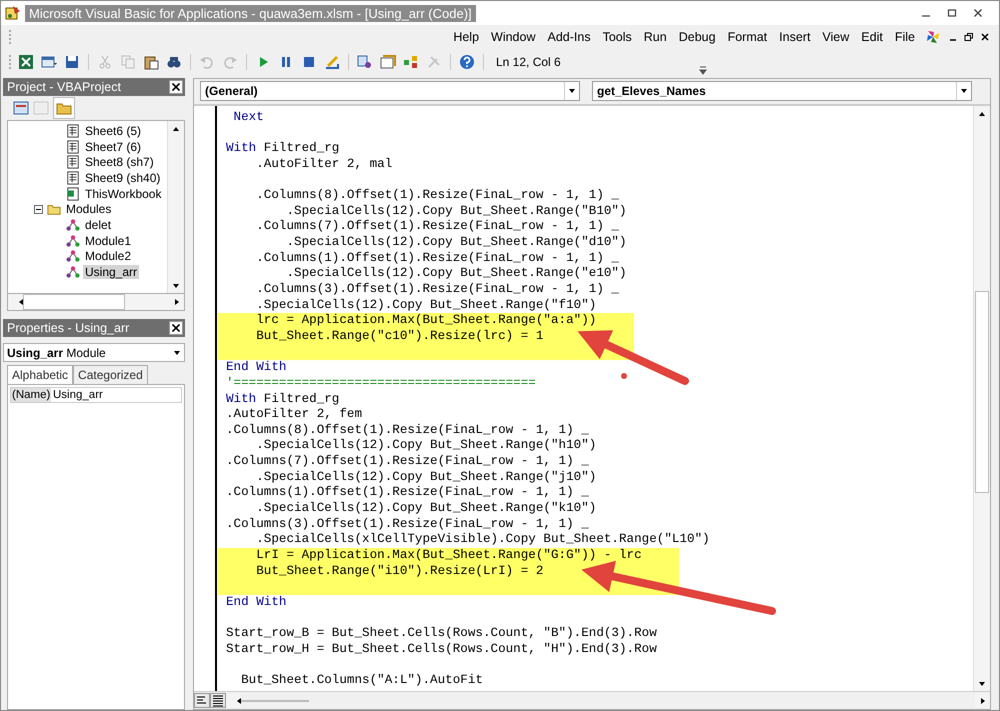 This screenshot has height=711, width=1000. I want to click on window-title: Microsoft Visual Basic for Applications - quawa3em.xlsm - [Using_arr (Code)], so click(250, 13).